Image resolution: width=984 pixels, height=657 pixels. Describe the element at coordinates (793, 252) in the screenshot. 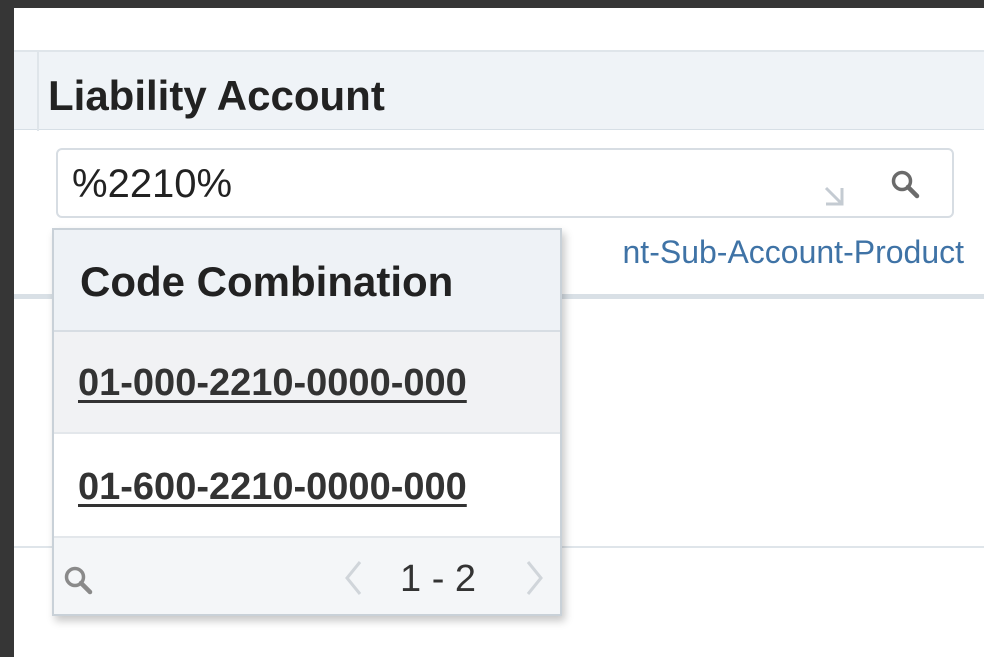

I see `segment-hint-text: nt-Sub-Account-Product` at that location.